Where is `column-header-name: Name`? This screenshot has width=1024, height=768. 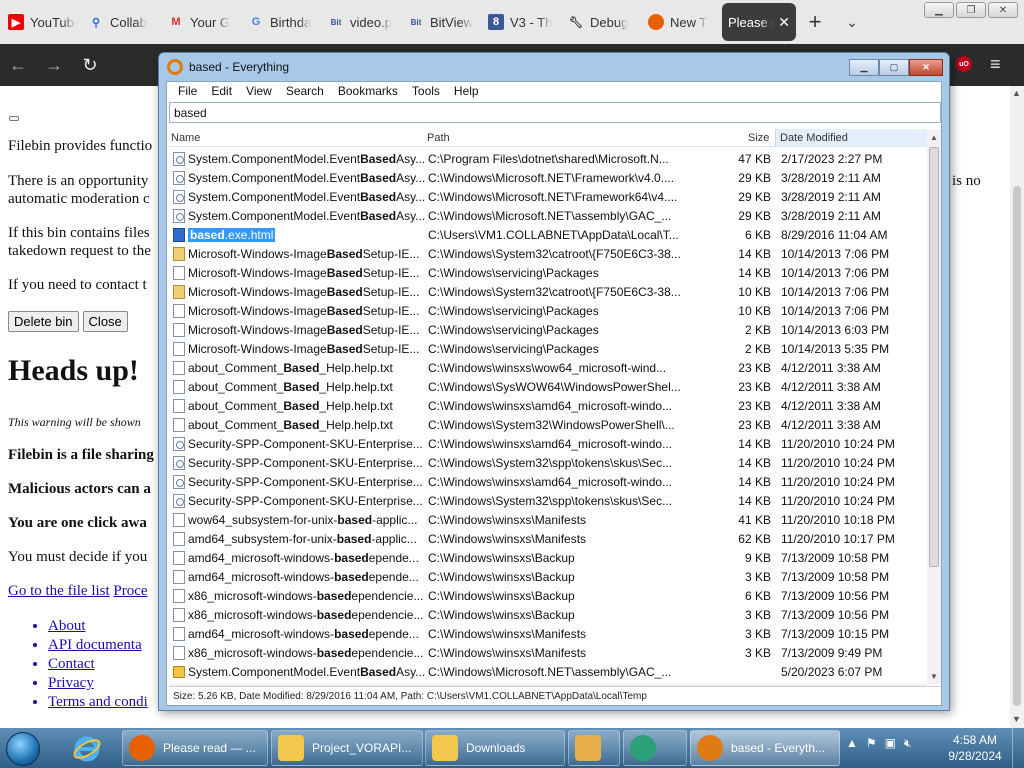
column-header-name: Name is located at coordinates (185, 138).